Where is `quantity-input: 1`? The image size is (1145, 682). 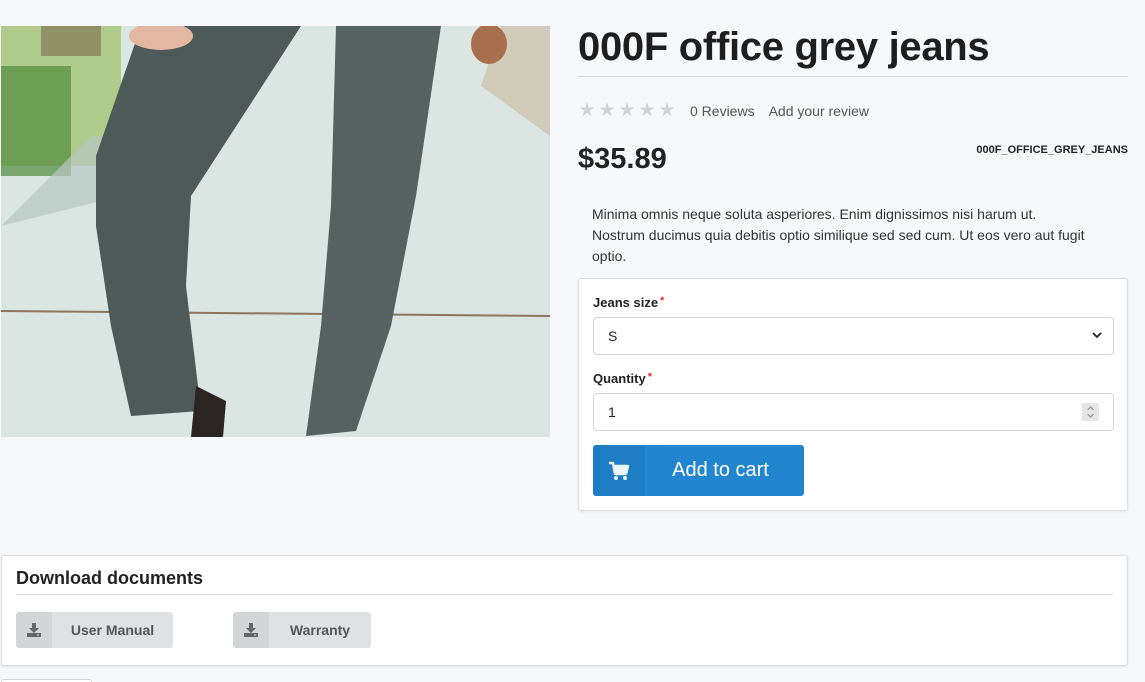 quantity-input: 1 is located at coordinates (853, 412).